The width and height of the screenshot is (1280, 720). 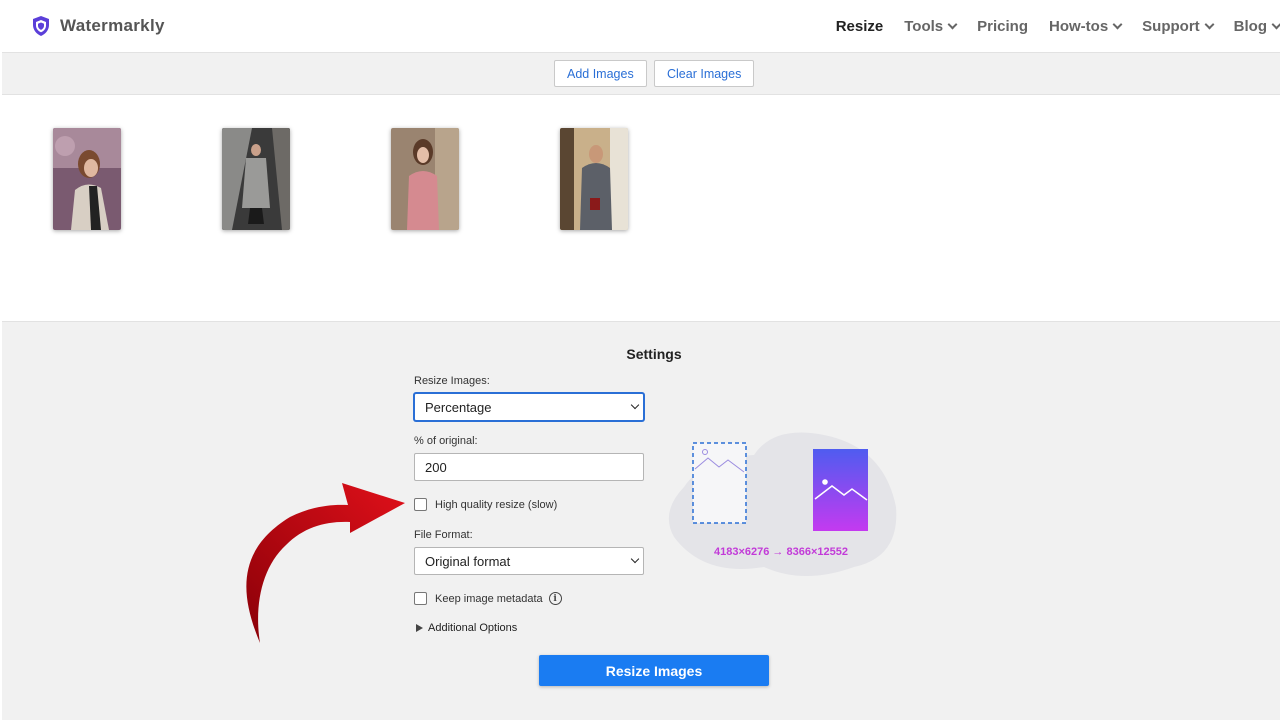 What do you see at coordinates (782, 504) in the screenshot?
I see `resize-illustration` at bounding box center [782, 504].